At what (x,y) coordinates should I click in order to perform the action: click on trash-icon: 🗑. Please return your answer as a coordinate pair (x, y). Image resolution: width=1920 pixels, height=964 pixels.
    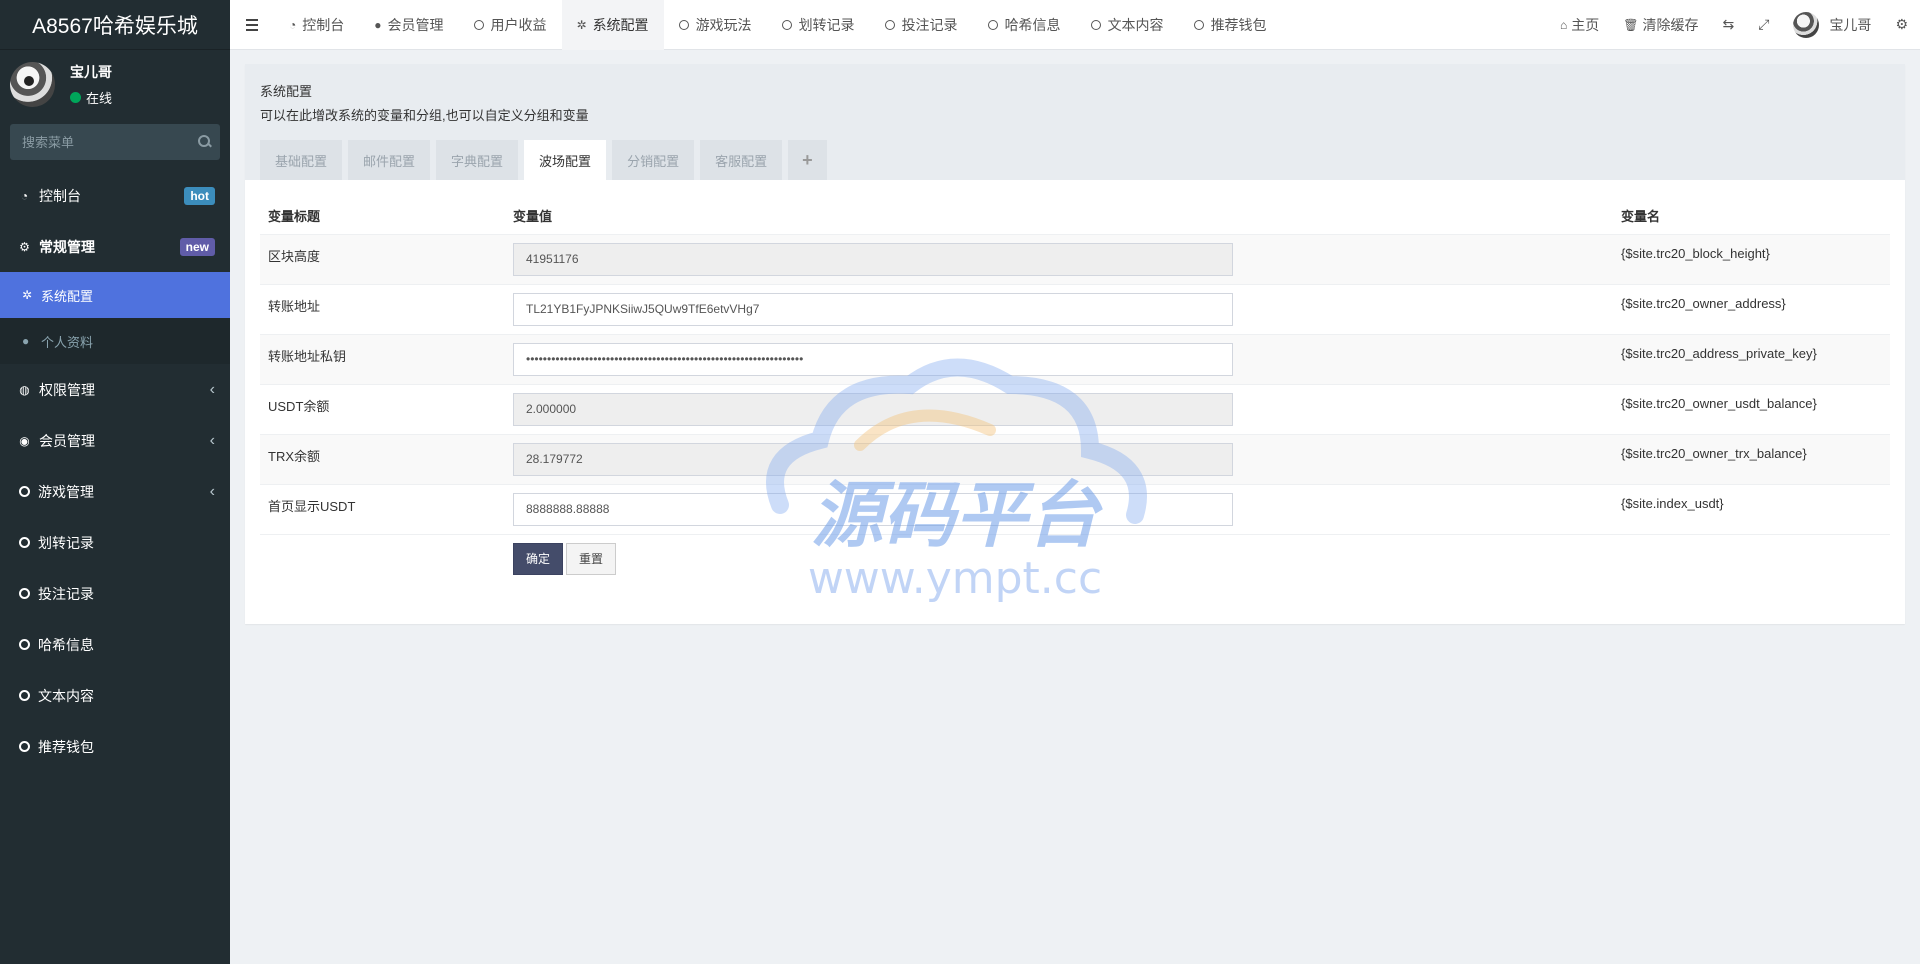
    Looking at the image, I should click on (1631, 24).